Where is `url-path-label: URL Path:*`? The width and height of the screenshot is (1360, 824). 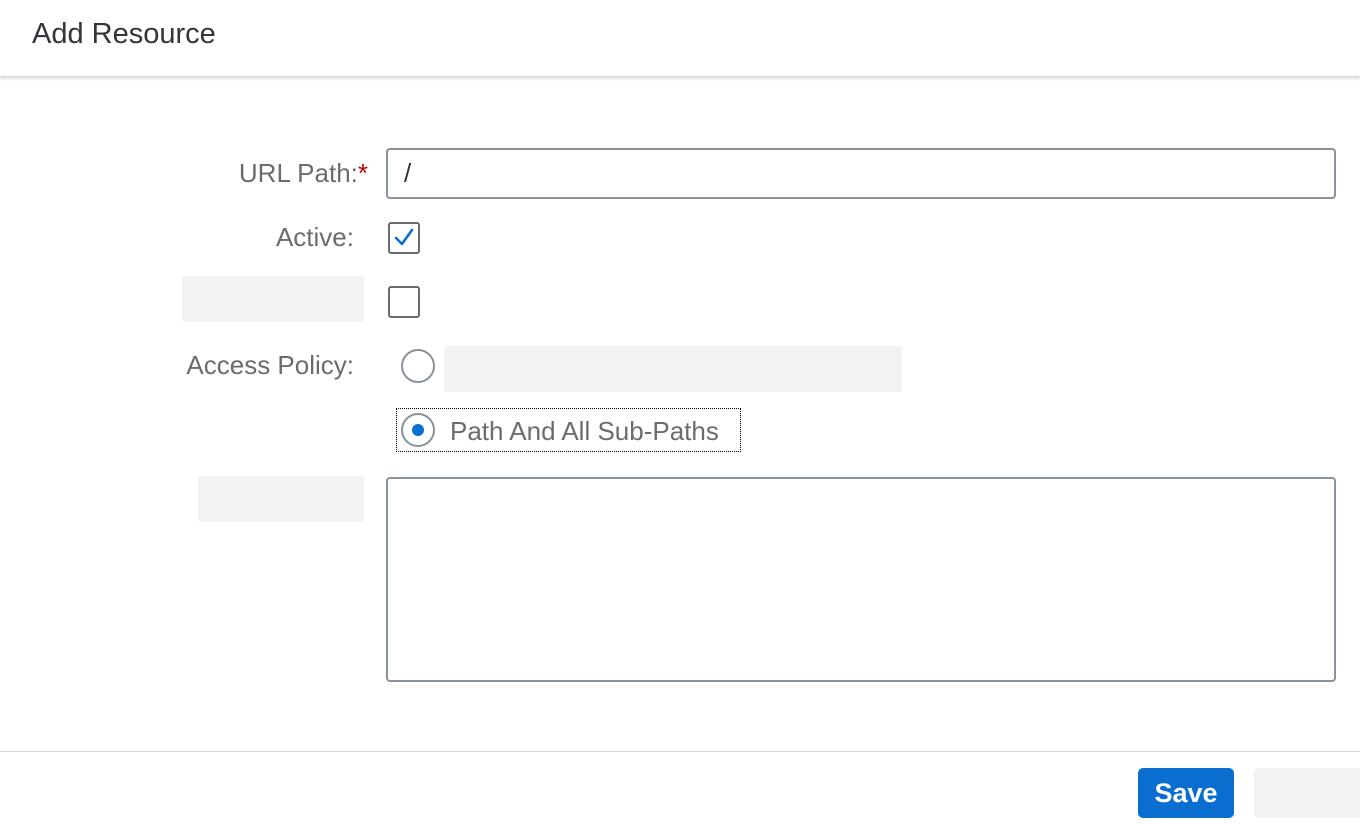 url-path-label: URL Path:* is located at coordinates (284, 173).